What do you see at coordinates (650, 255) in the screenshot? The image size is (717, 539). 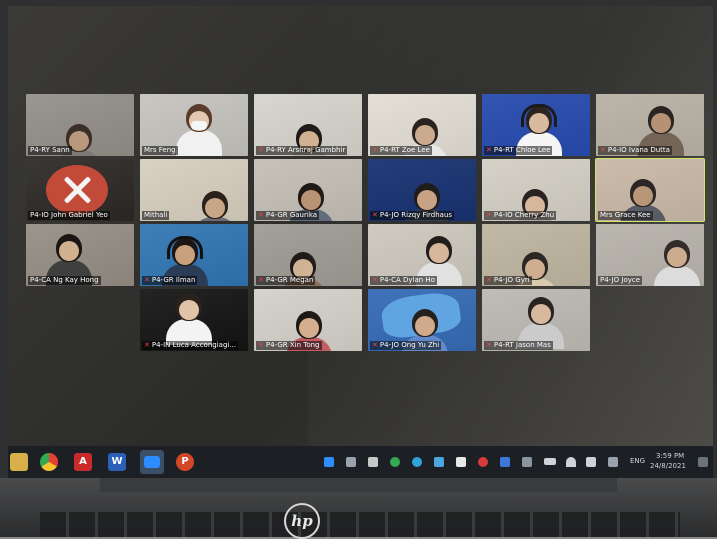 I see `participant-video-tile: P4-JO Joyce` at bounding box center [650, 255].